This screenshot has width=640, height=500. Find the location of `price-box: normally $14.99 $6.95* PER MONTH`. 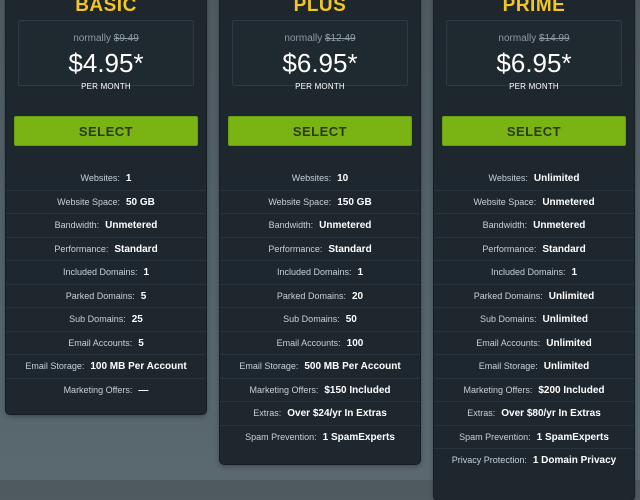

price-box: normally $14.99 $6.95* PER MONTH is located at coordinates (534, 55).